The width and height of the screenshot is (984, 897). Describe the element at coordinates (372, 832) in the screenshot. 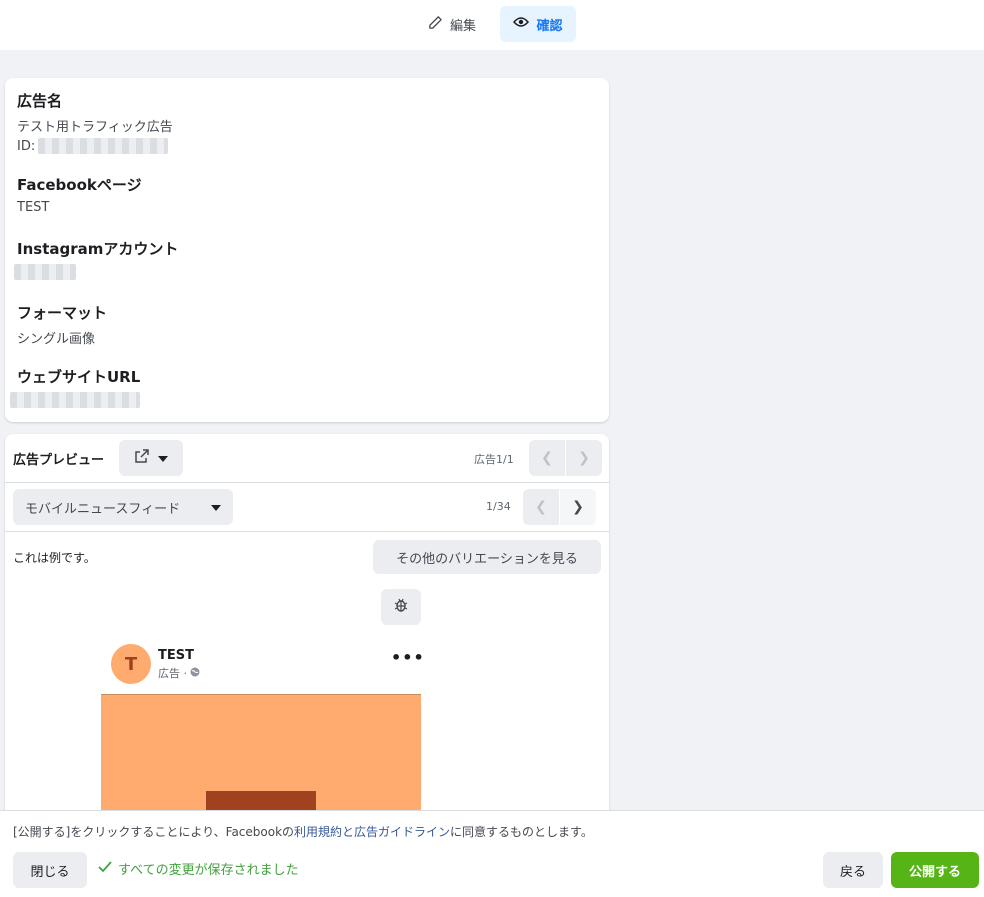

I see `terms-link: 利用規約と広告ガイドライン` at that location.